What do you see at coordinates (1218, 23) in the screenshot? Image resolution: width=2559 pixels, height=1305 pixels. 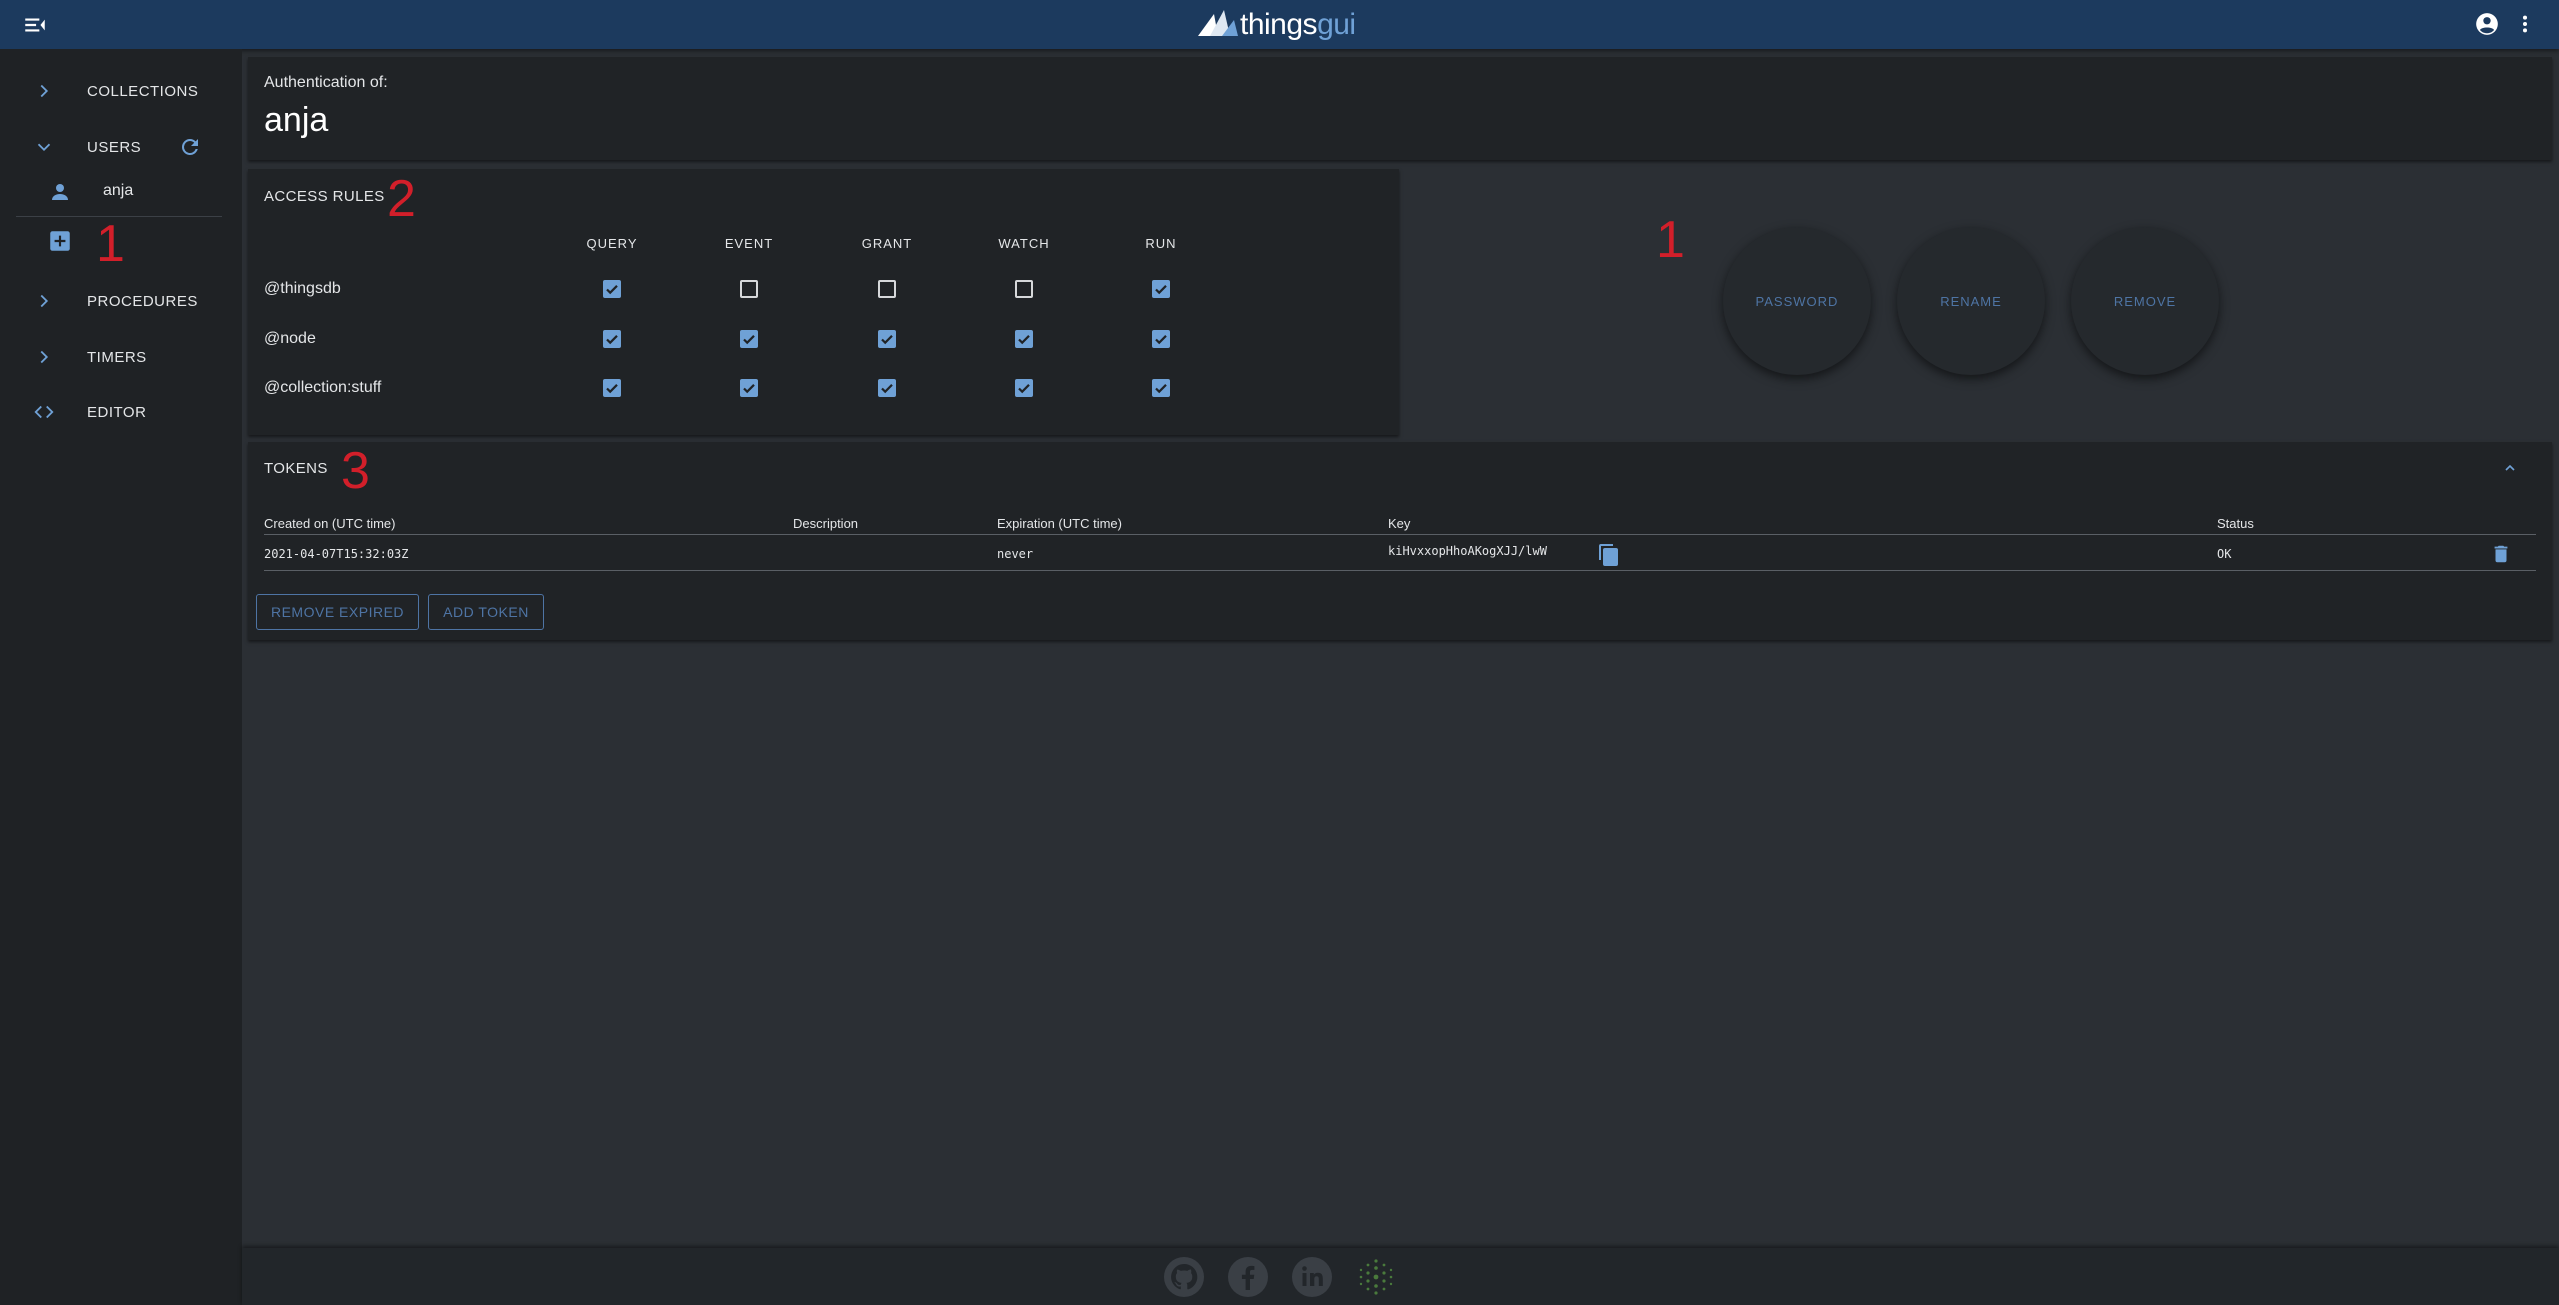 I see `logo-icon` at bounding box center [1218, 23].